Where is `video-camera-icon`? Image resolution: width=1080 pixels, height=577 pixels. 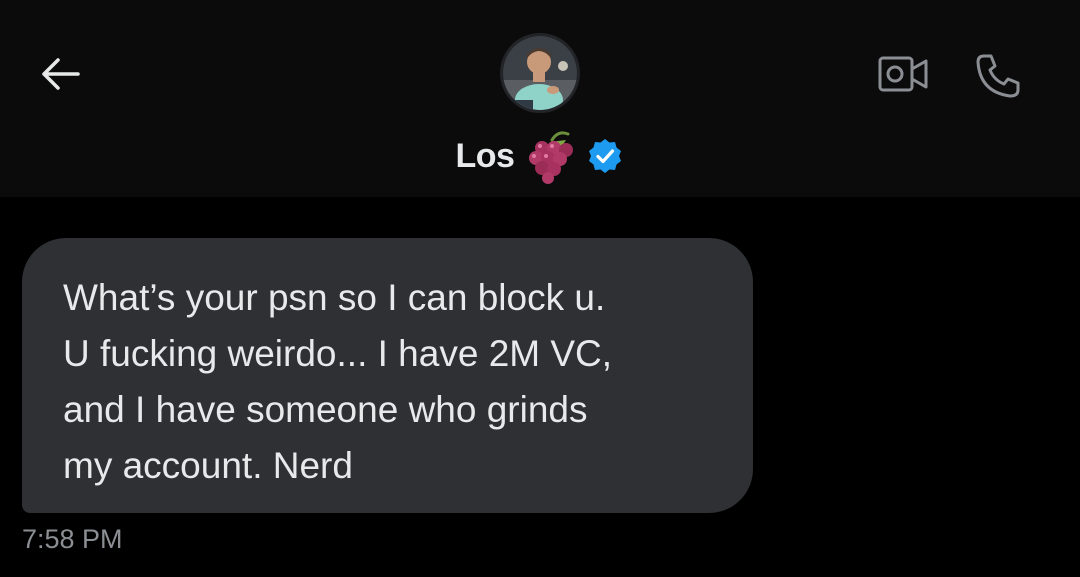 video-camera-icon is located at coordinates (903, 74).